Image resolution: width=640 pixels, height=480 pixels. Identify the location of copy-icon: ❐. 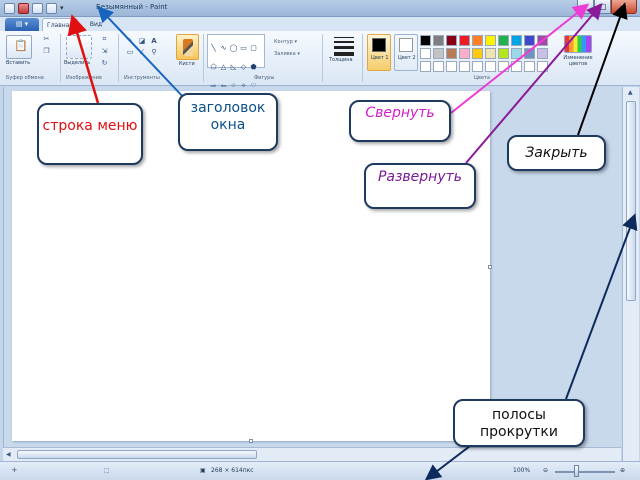
(46, 51).